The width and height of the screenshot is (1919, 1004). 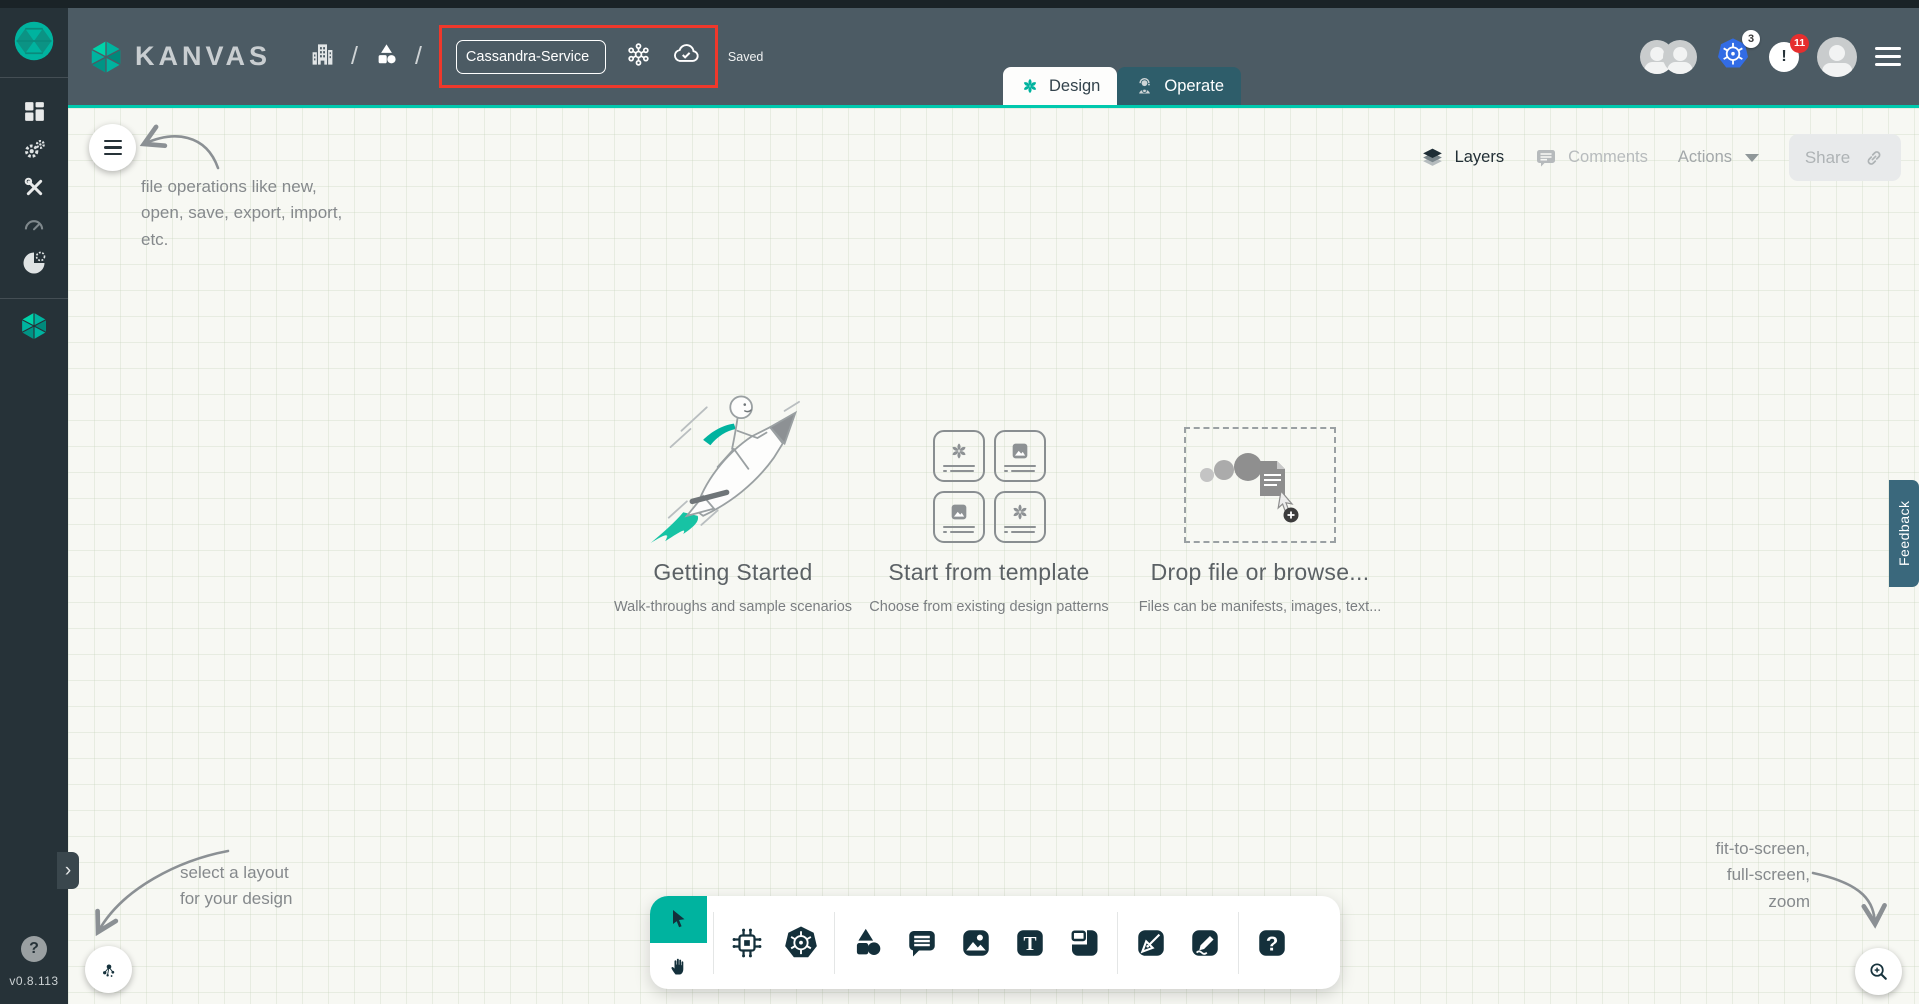 What do you see at coordinates (989, 572) in the screenshot?
I see `card-title: Start from template` at bounding box center [989, 572].